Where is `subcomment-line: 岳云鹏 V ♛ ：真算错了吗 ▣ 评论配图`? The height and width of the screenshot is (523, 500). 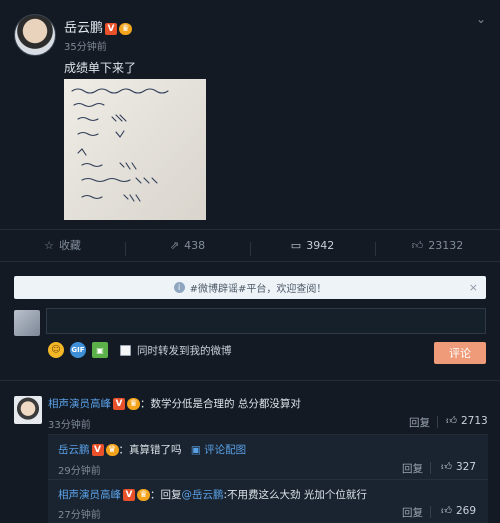
subcomment-line: 岳云鹏 V ♛ ：真算错了吗 ▣ 评论配图 is located at coordinates (152, 449).